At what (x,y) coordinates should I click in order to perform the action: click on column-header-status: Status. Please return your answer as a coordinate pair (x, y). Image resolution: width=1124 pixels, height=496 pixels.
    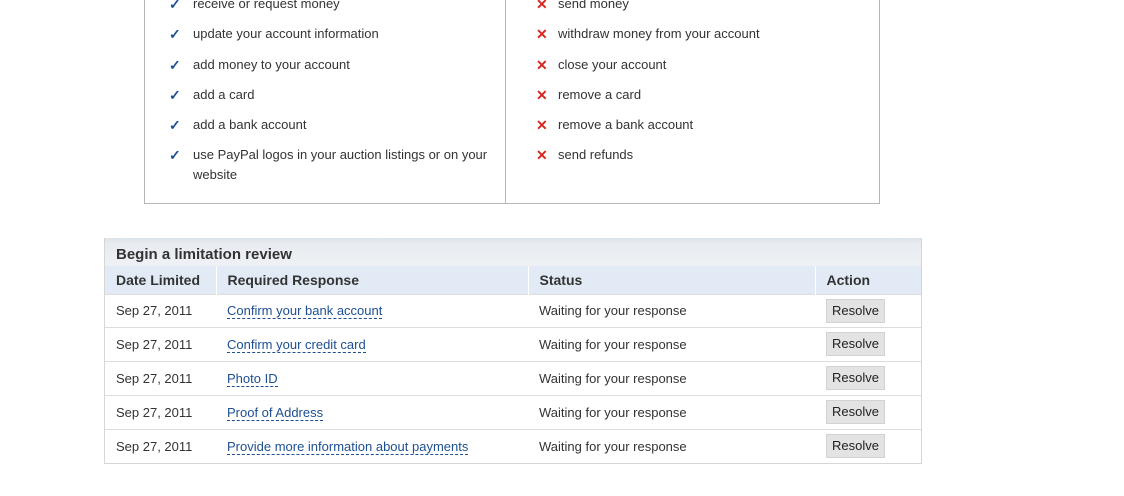
    Looking at the image, I should click on (672, 280).